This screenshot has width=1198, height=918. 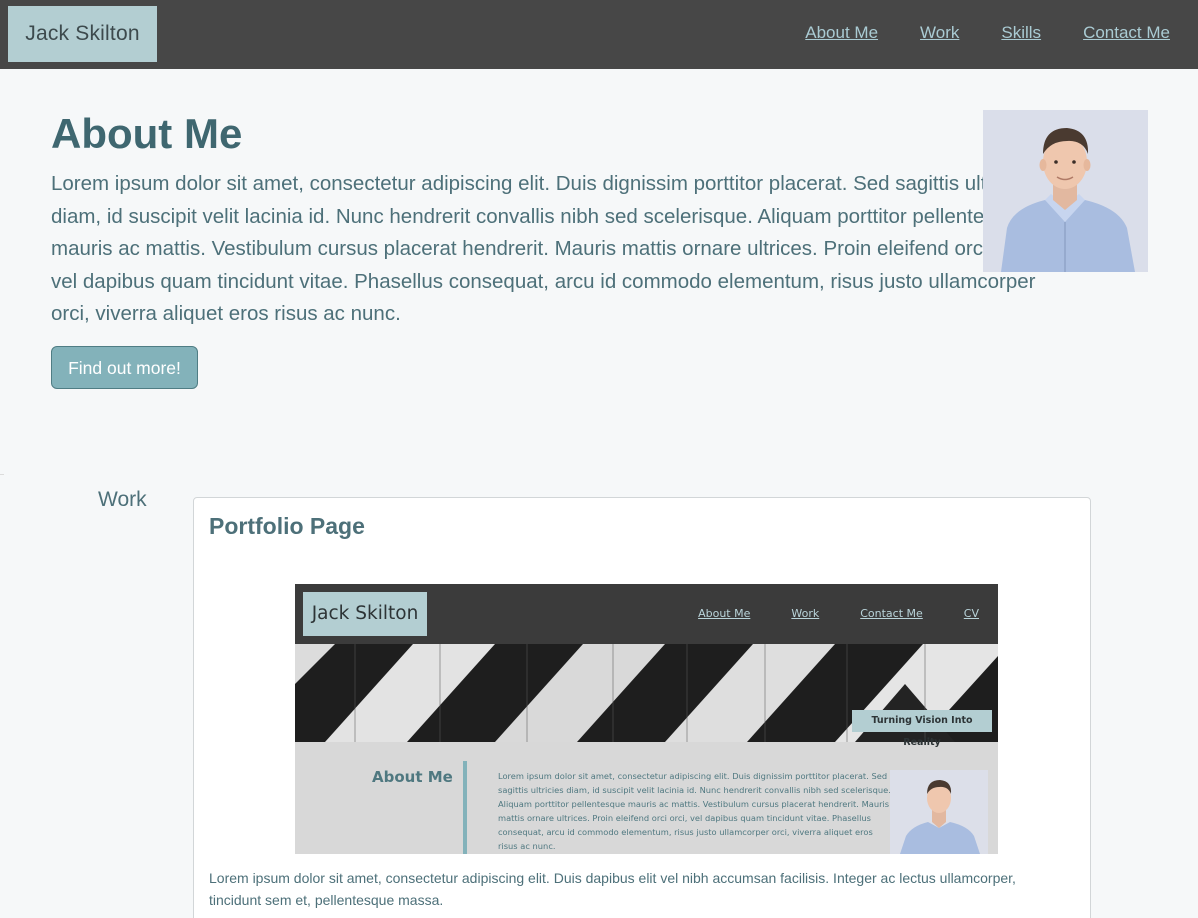 I want to click on preview-profile-photo, so click(x=939, y=812).